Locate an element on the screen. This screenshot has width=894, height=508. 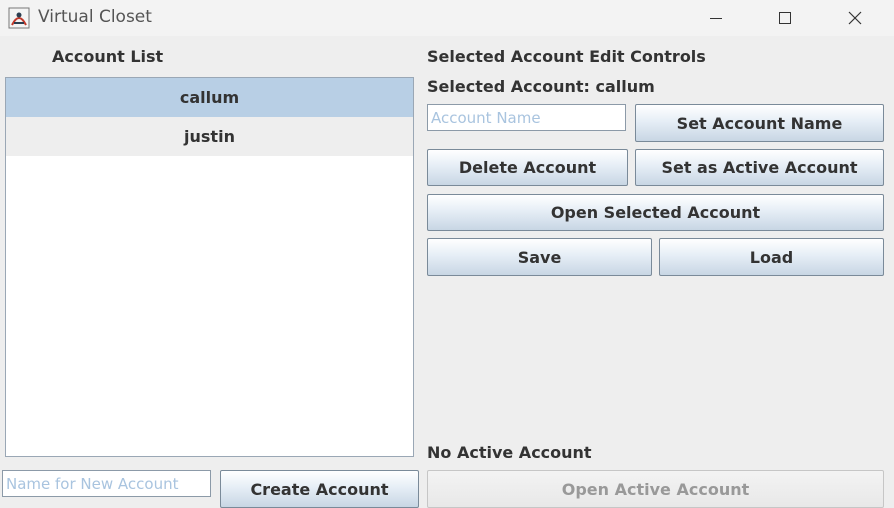
open-selected-account-button: Open Selected Account is located at coordinates (655, 212).